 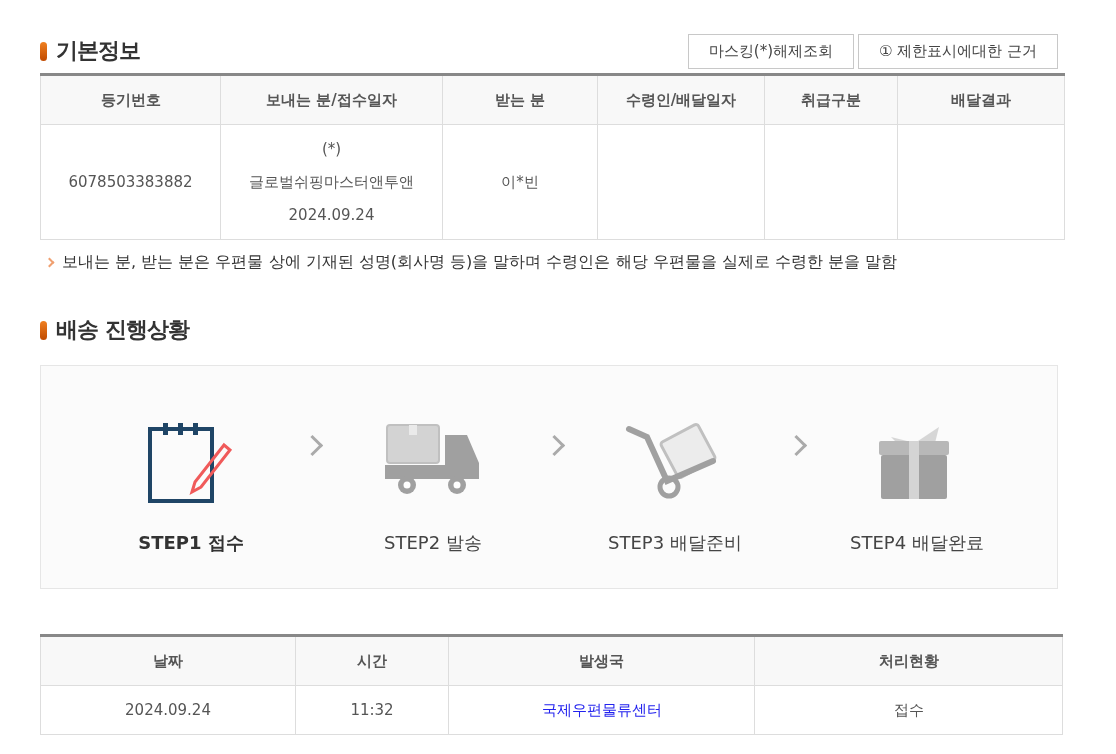 What do you see at coordinates (331, 149) in the screenshot?
I see `cell-text: (*)` at bounding box center [331, 149].